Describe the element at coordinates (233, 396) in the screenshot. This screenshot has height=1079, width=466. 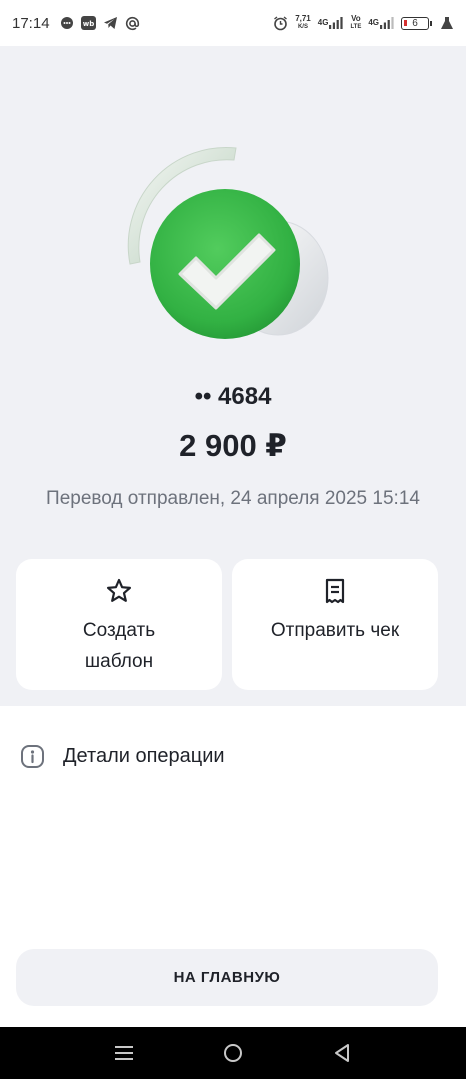
I see `card-number: •• 4684` at that location.